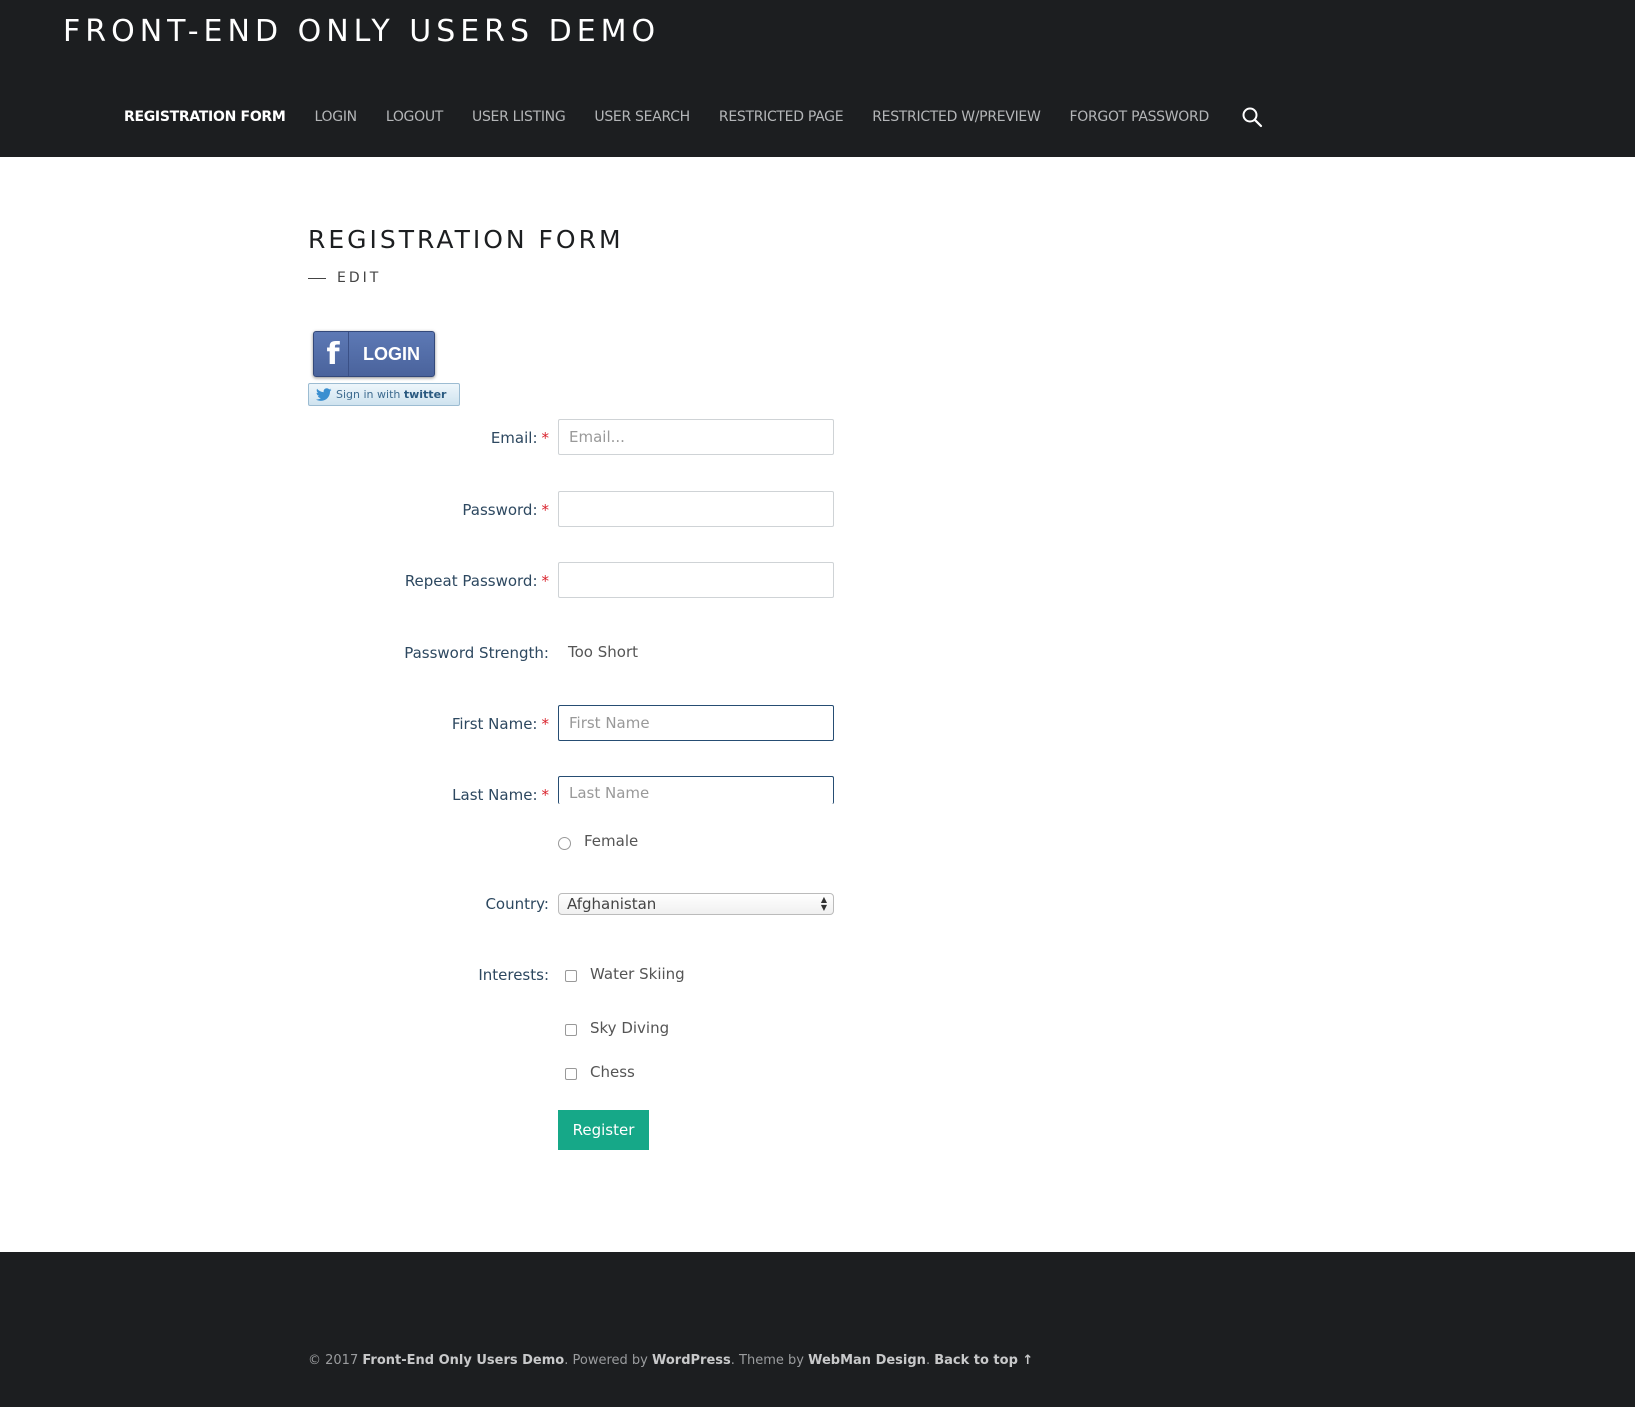 The image size is (1635, 1407). Describe the element at coordinates (637, 974) in the screenshot. I see `interest-label-water-skiing: Water Skiing` at that location.